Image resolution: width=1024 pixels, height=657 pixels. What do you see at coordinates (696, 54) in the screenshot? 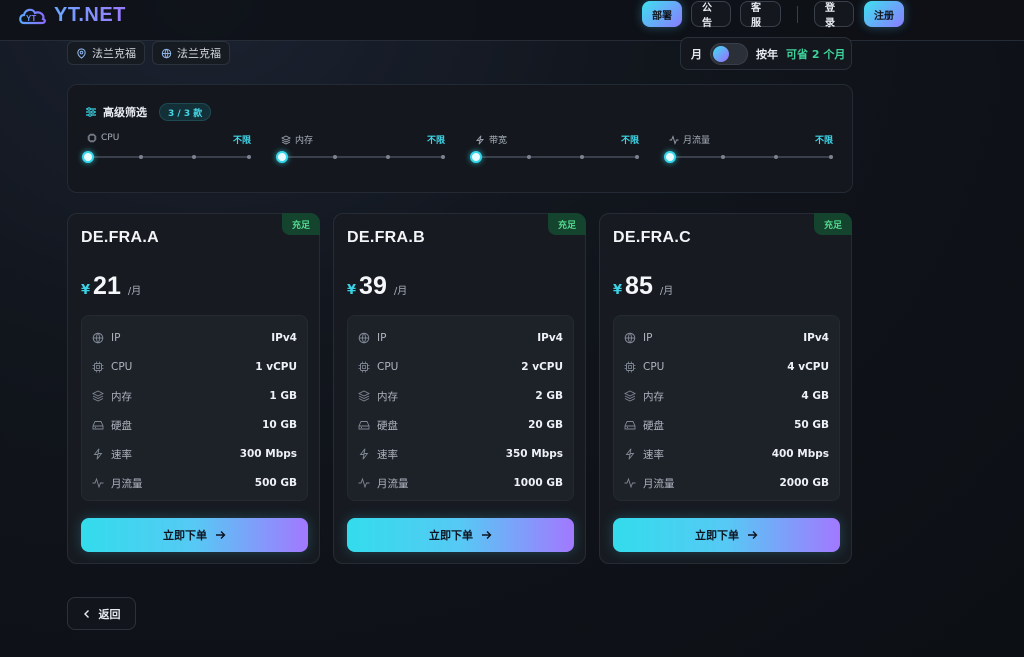
I see `monthly-label: 月` at bounding box center [696, 54].